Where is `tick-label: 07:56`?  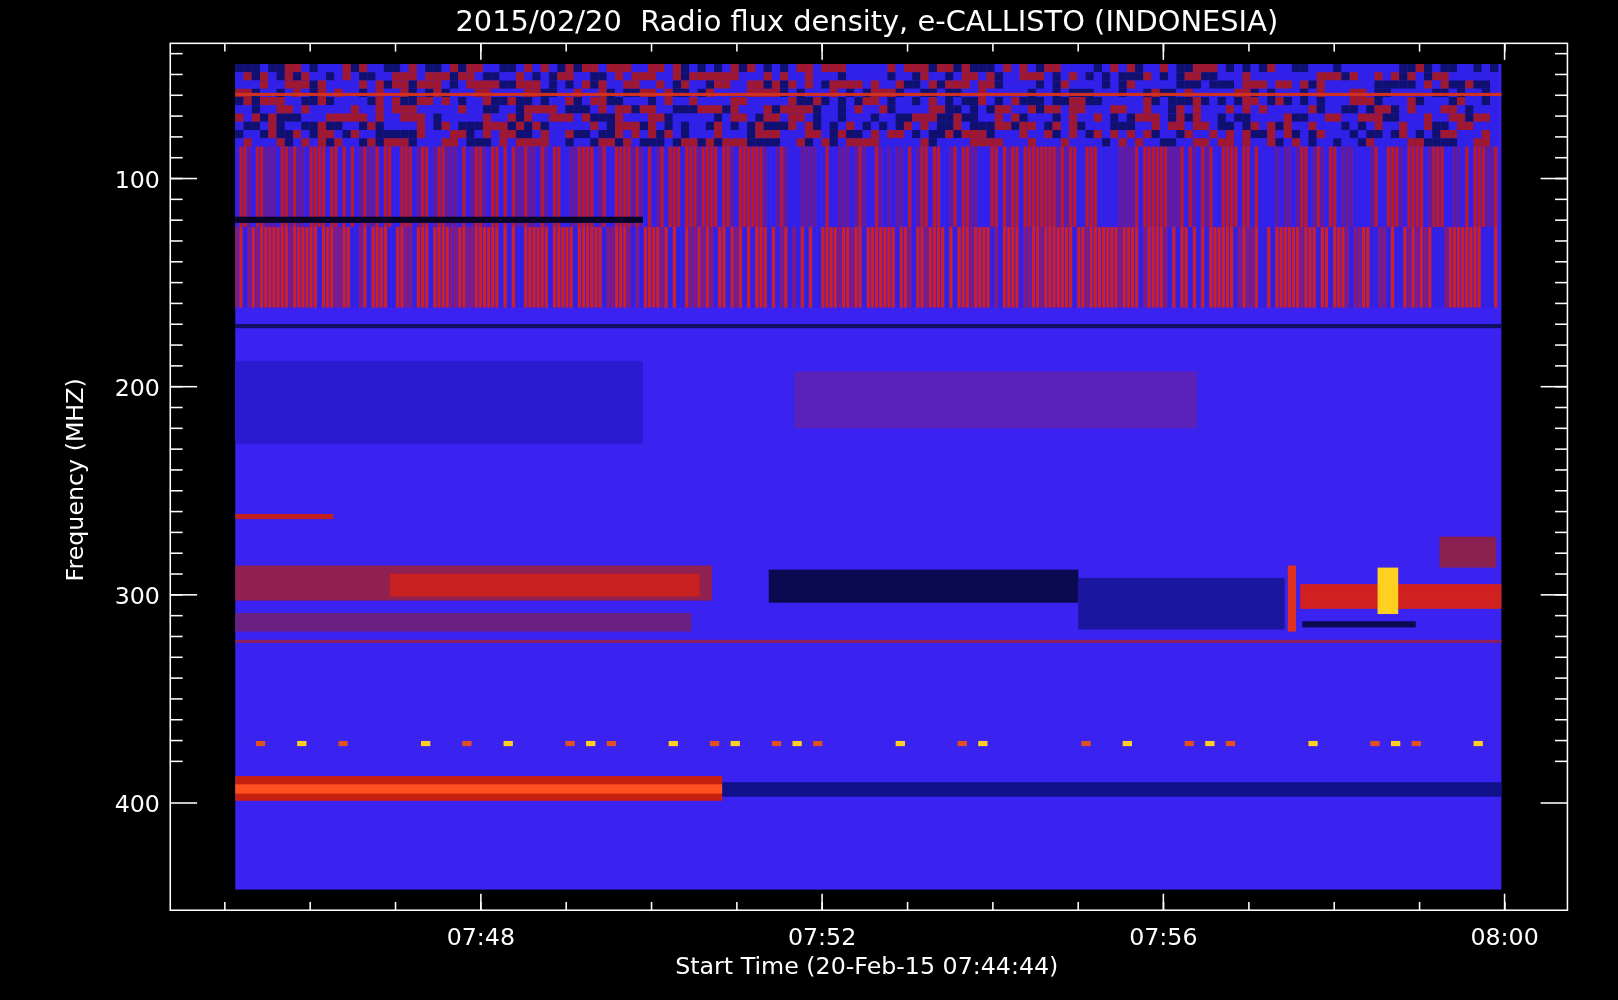
tick-label: 07:56 is located at coordinates (1163, 937).